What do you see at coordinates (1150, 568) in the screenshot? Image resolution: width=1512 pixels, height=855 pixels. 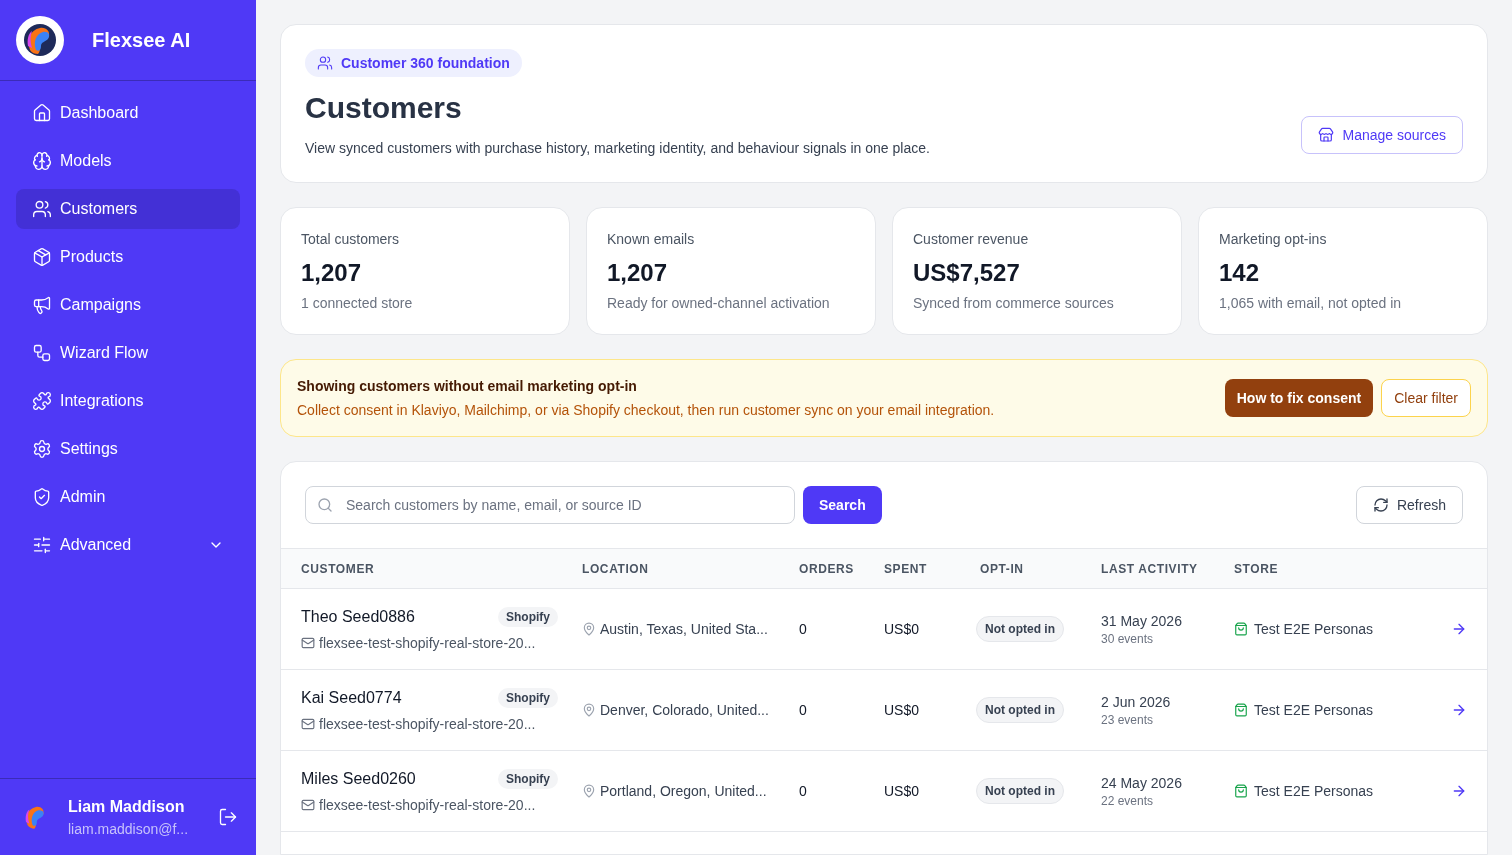 I see `column-header: LAST ACTIVITY` at bounding box center [1150, 568].